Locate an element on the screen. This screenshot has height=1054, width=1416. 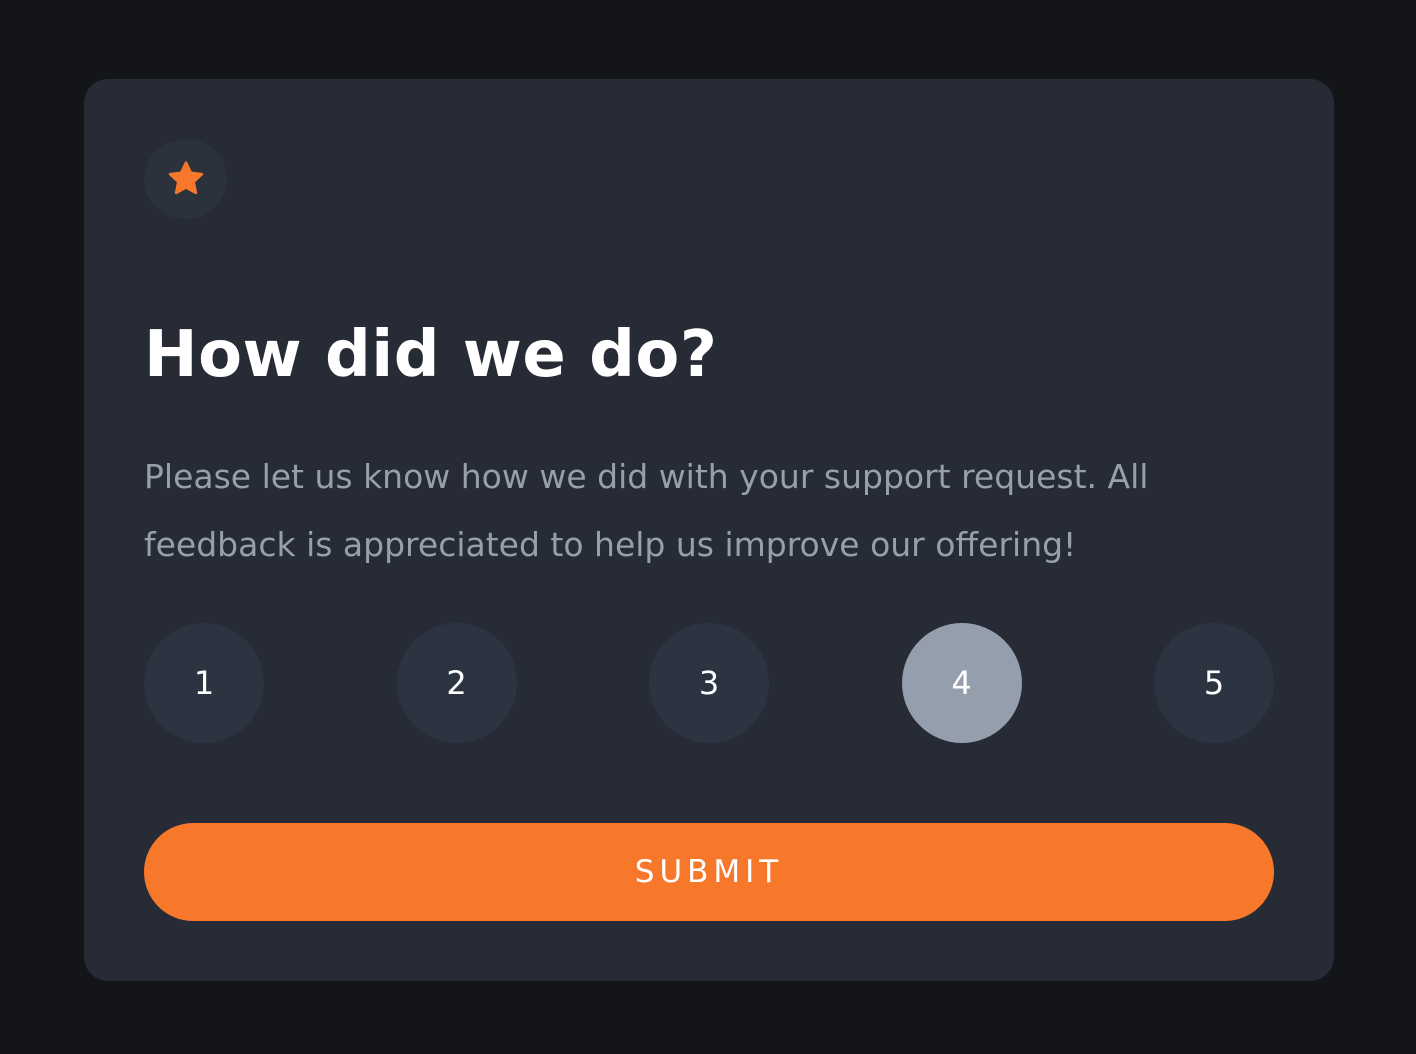
rating-option-1: 1 is located at coordinates (204, 683).